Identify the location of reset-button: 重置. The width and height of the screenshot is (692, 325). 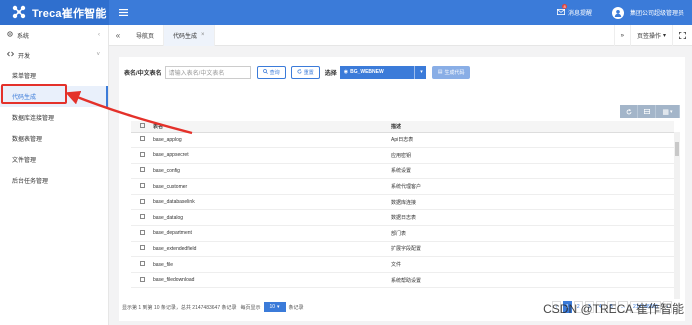
(305, 72).